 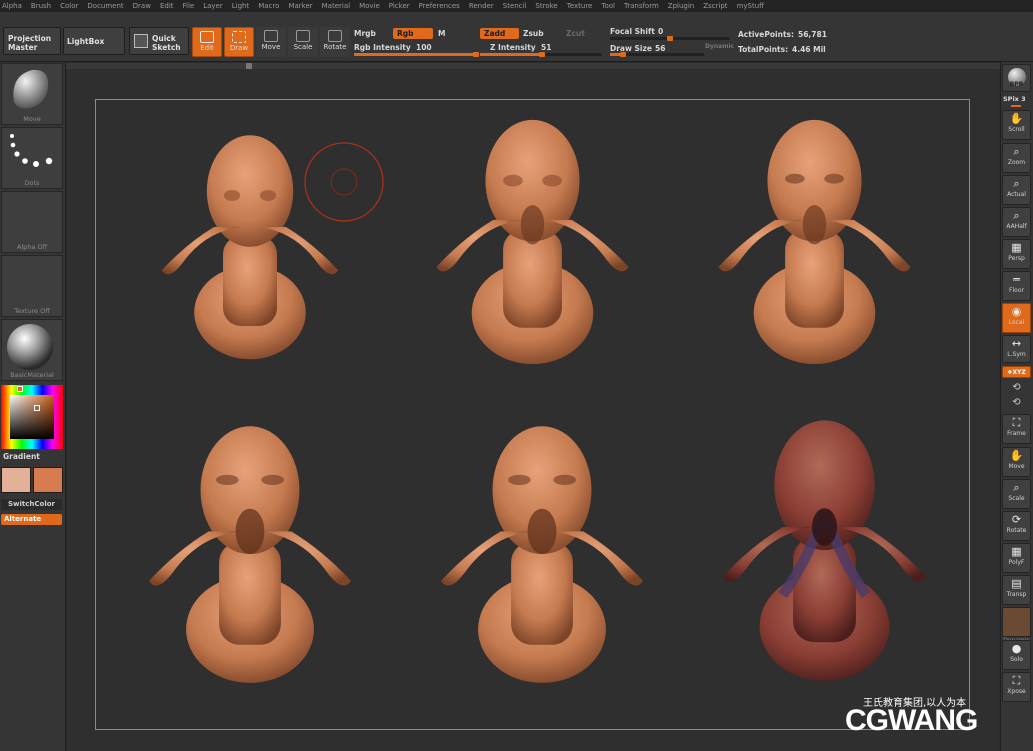 What do you see at coordinates (719, 46) in the screenshot?
I see `dynamic-button: Dynamic` at bounding box center [719, 46].